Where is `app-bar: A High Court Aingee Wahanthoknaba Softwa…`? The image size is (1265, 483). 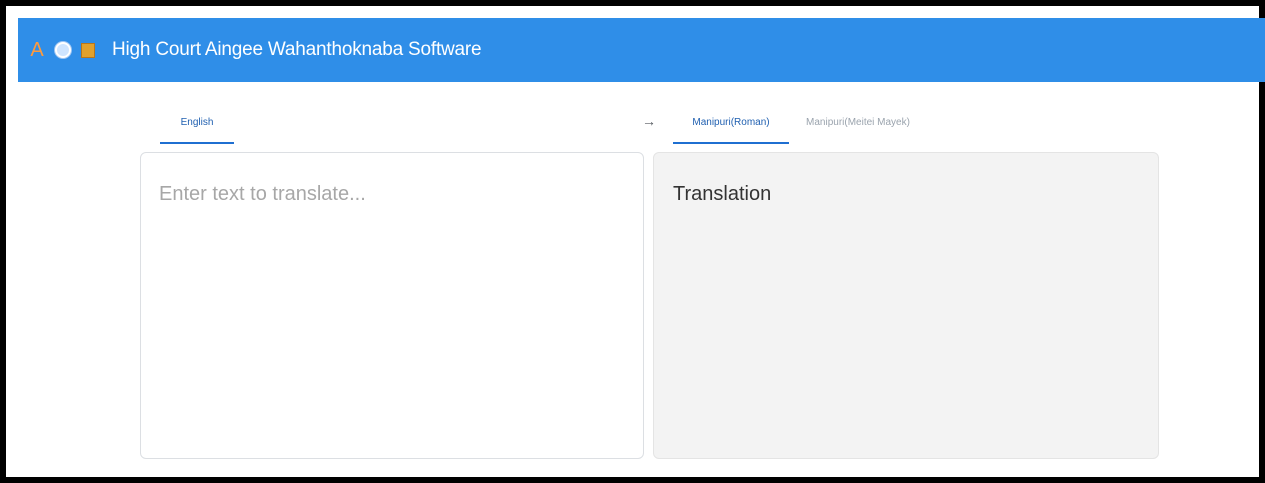
app-bar: A High Court Aingee Wahanthoknaba Softwa… is located at coordinates (641, 50).